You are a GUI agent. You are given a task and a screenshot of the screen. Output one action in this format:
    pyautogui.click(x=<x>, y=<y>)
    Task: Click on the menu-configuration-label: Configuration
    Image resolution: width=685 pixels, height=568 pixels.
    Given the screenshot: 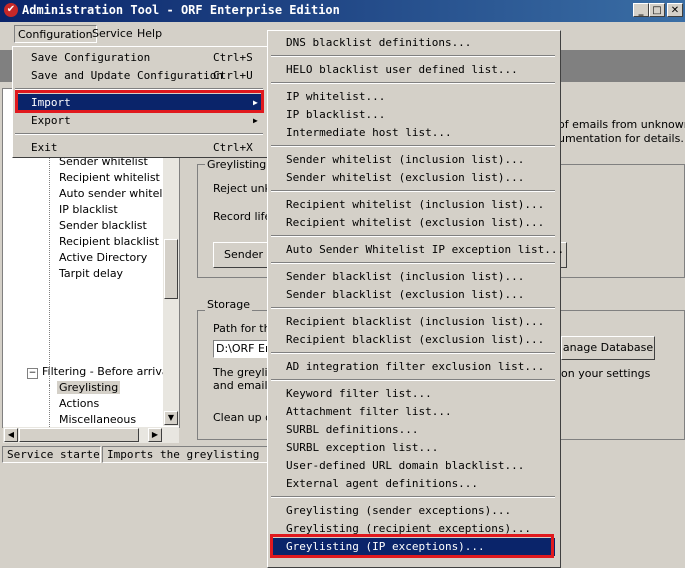 What is the action you would take?
    pyautogui.click(x=55, y=34)
    